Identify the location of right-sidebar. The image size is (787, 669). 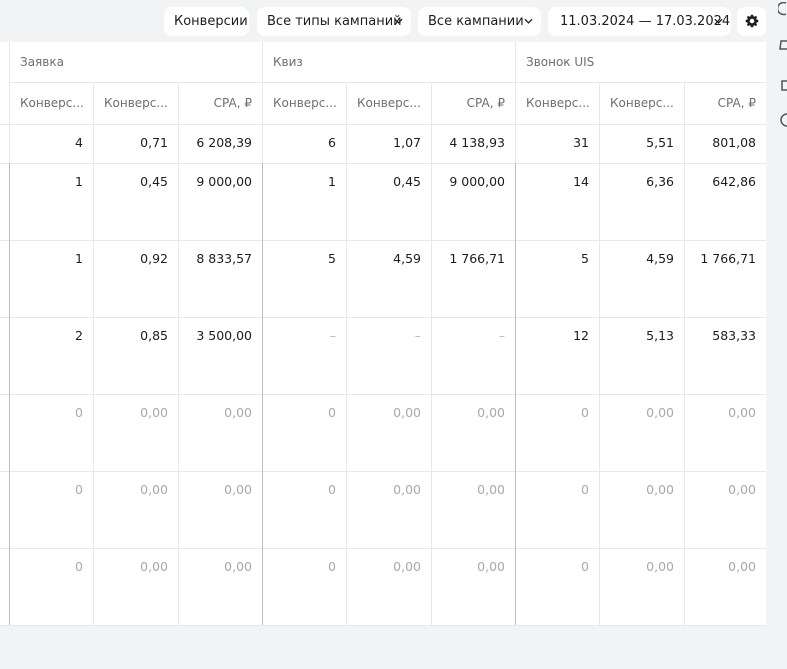
(776, 334).